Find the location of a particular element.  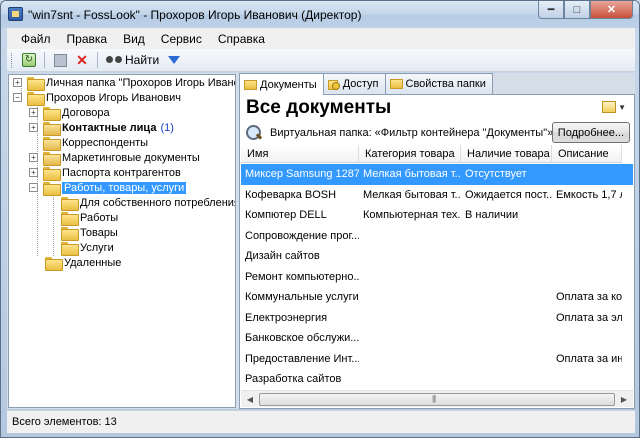

marketing-folder-icon is located at coordinates (52, 158).